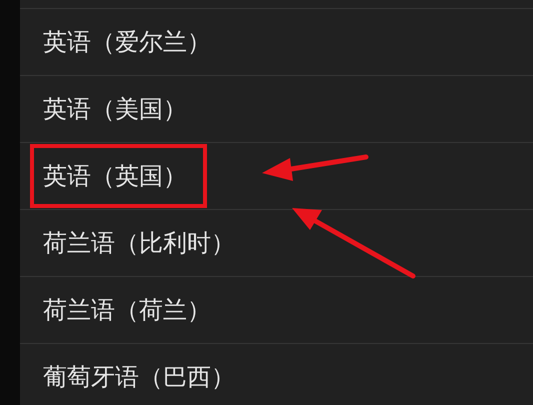 Image resolution: width=533 pixels, height=405 pixels. Describe the element at coordinates (130, 310) in the screenshot. I see `language-option: 荷兰语（荷兰）` at that location.